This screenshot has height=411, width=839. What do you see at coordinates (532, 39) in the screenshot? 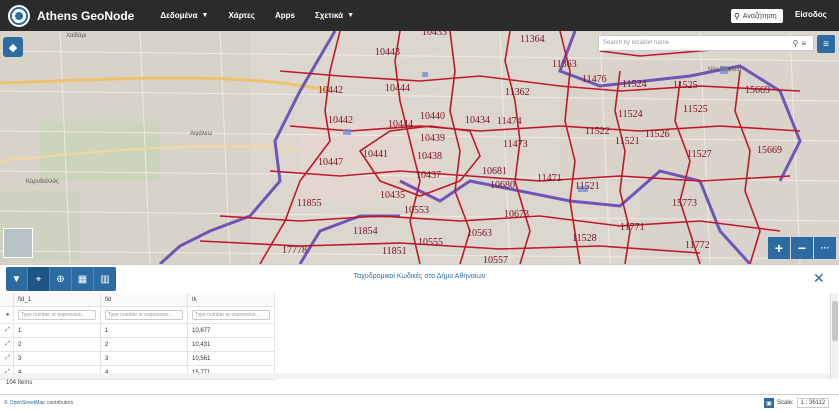
I see `postal-code-label: 11364` at bounding box center [532, 39].